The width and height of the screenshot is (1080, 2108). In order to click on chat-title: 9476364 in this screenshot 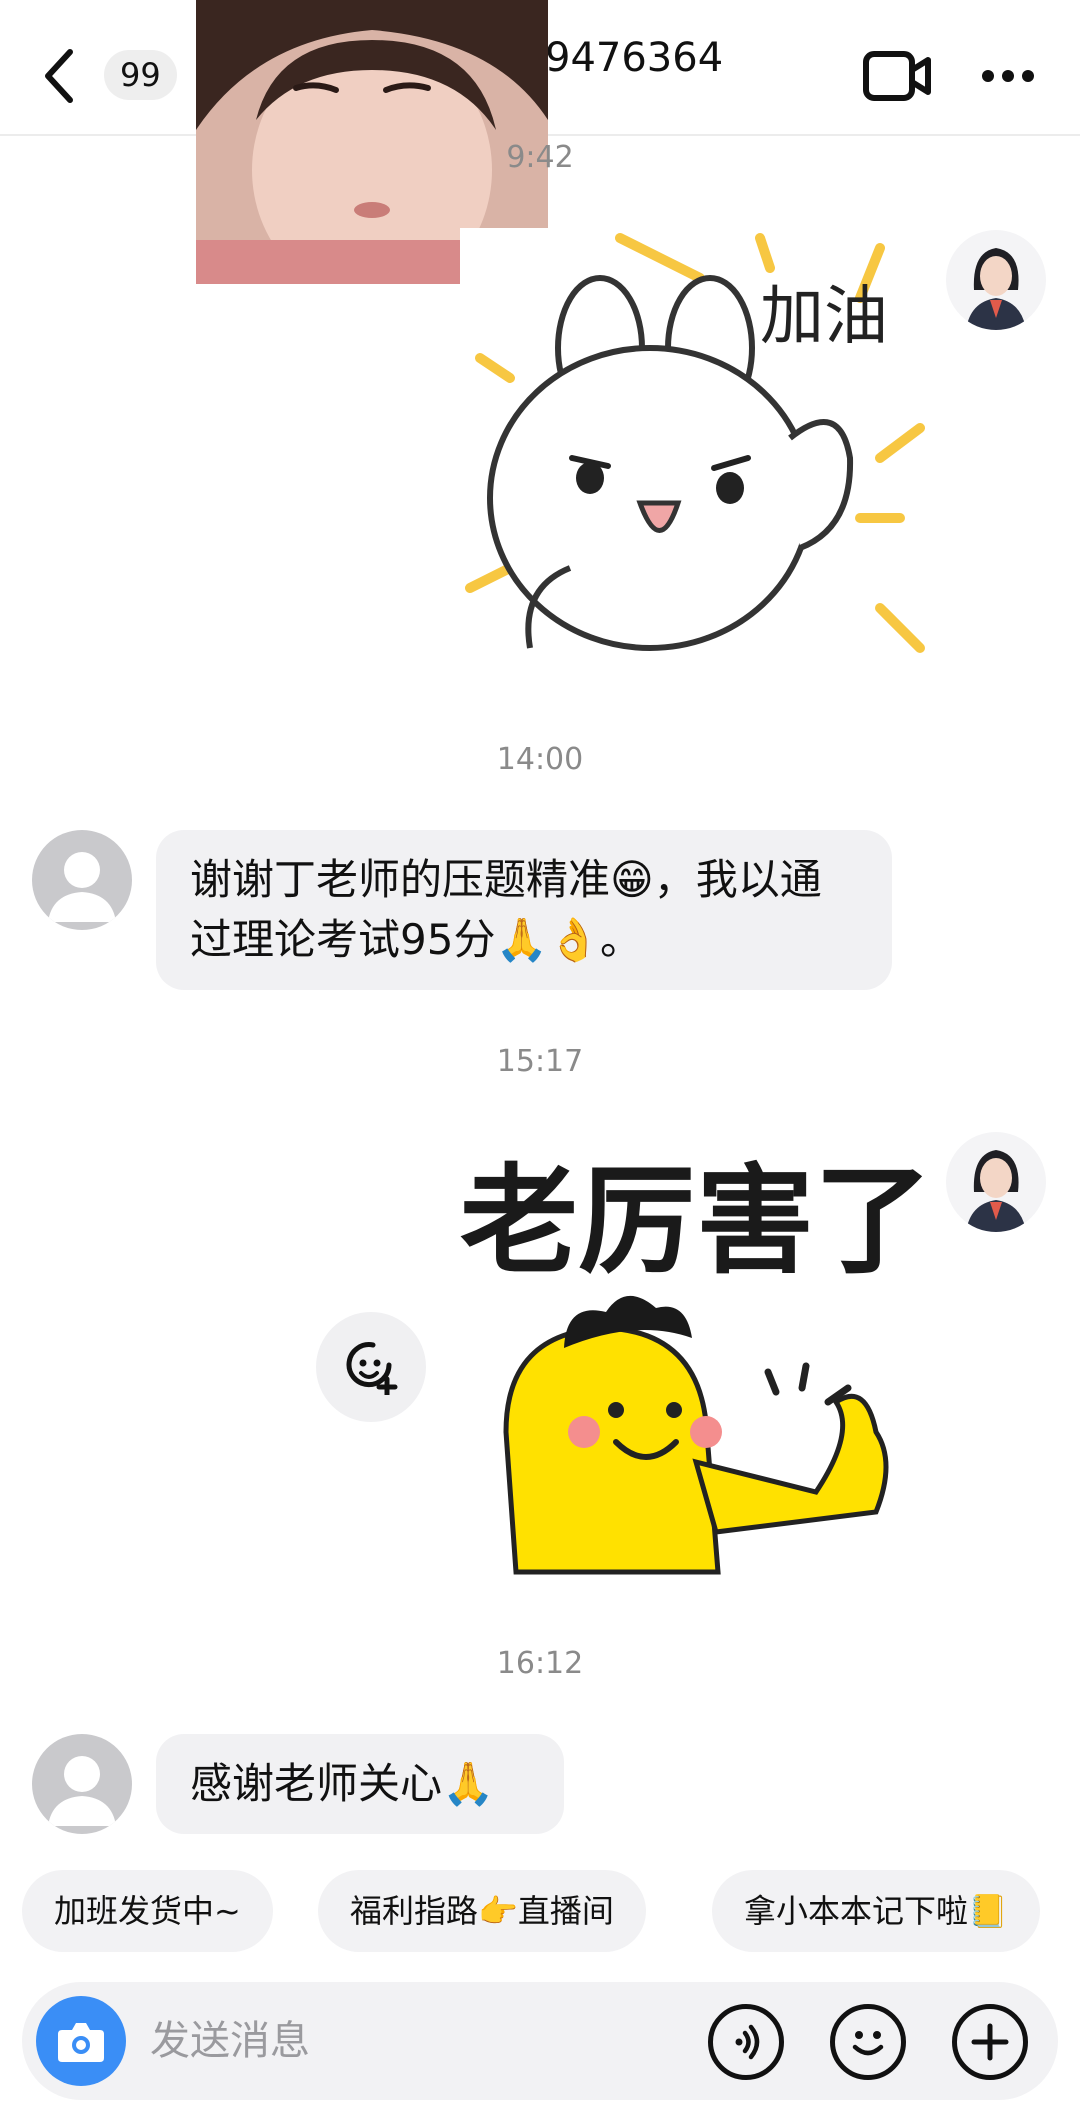, I will do `click(634, 58)`.